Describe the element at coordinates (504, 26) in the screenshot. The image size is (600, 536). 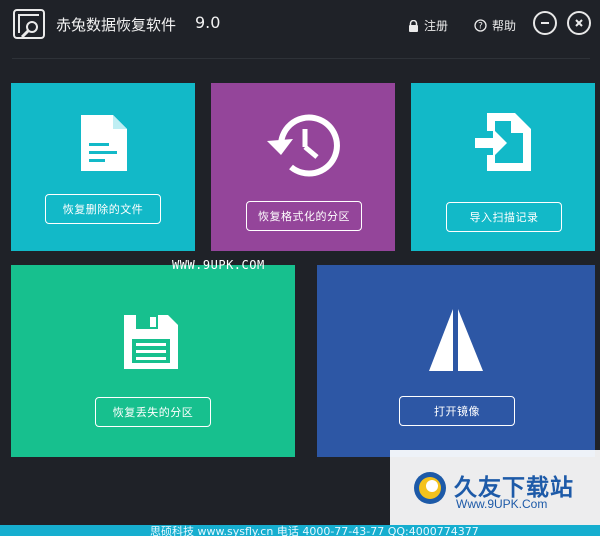
I see `help-label: 帮助` at that location.